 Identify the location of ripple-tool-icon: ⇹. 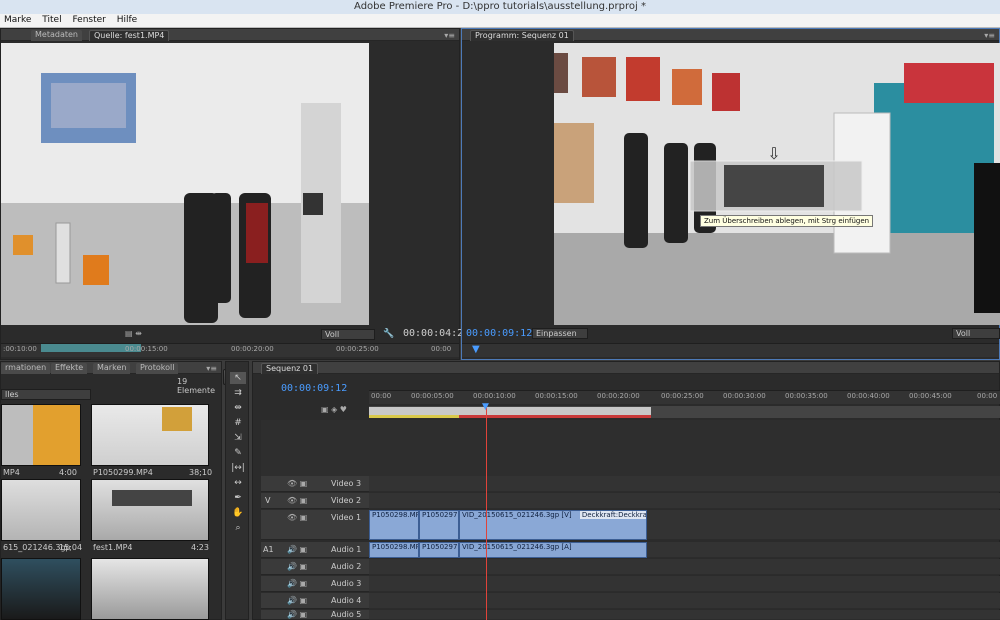
(238, 408).